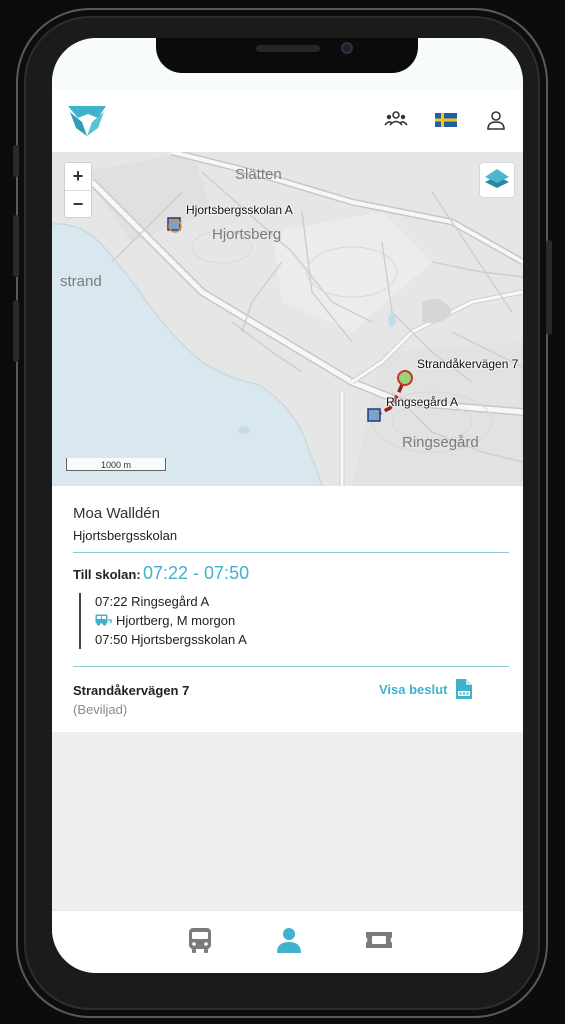  What do you see at coordinates (247, 234) in the screenshot?
I see `map-label-hjortsberg: Hjortsberg` at bounding box center [247, 234].